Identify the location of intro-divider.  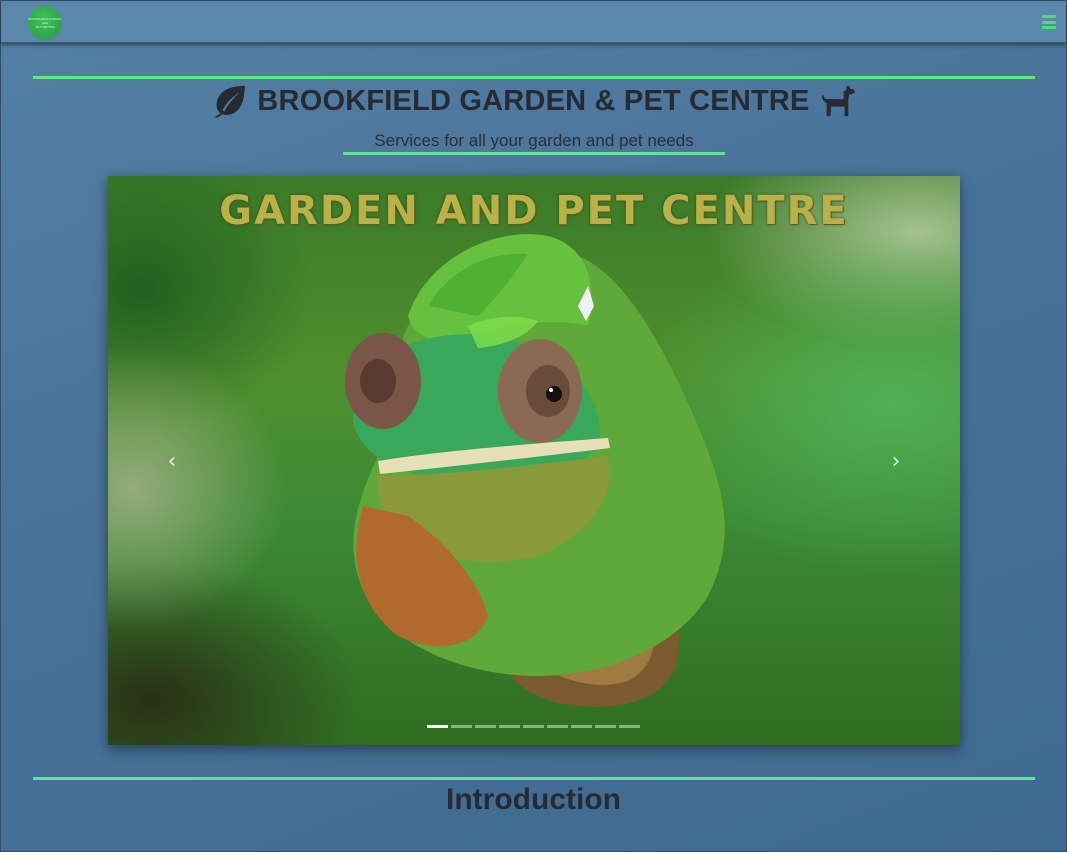
(534, 778).